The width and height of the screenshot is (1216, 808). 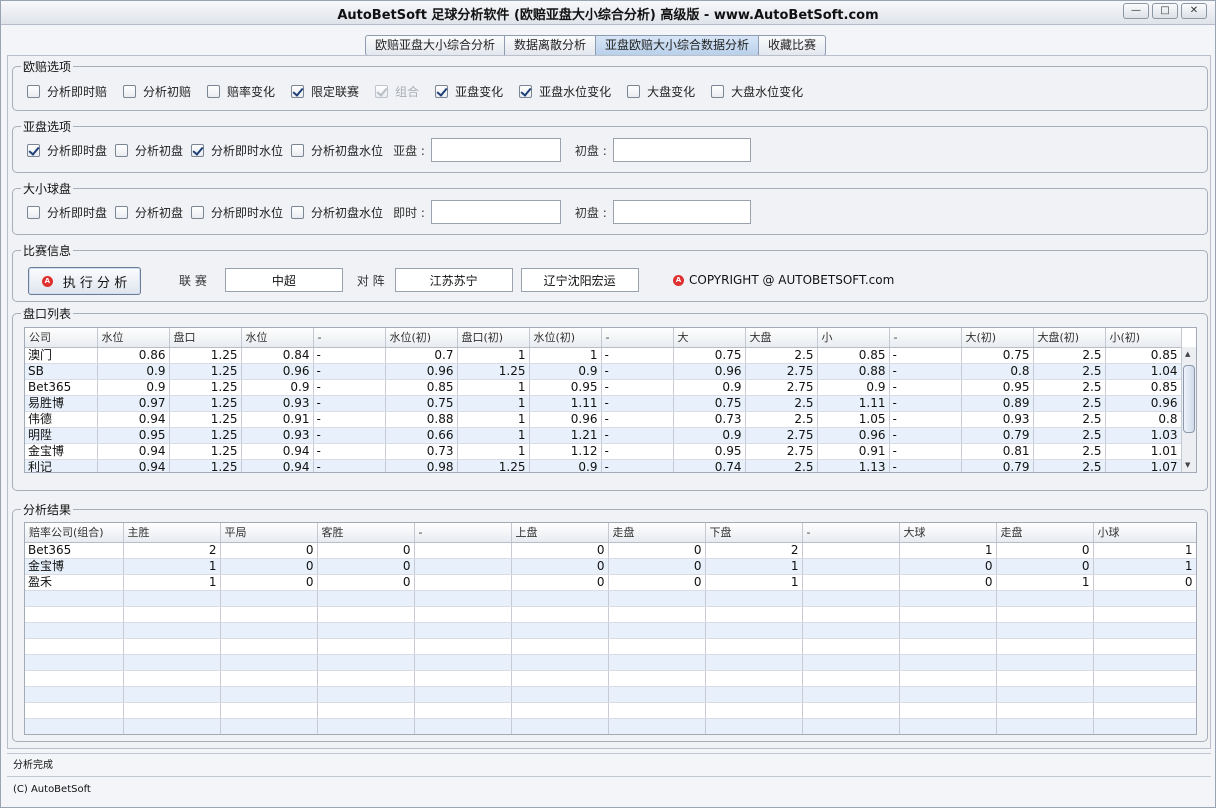 What do you see at coordinates (1144, 533) in the screenshot?
I see `column-header: 小球` at bounding box center [1144, 533].